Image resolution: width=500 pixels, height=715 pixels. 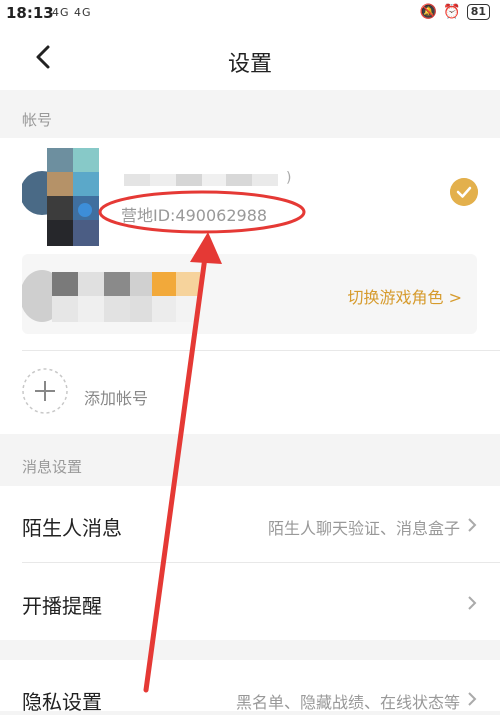 What do you see at coordinates (201, 180) in the screenshot?
I see `username-blurred` at bounding box center [201, 180].